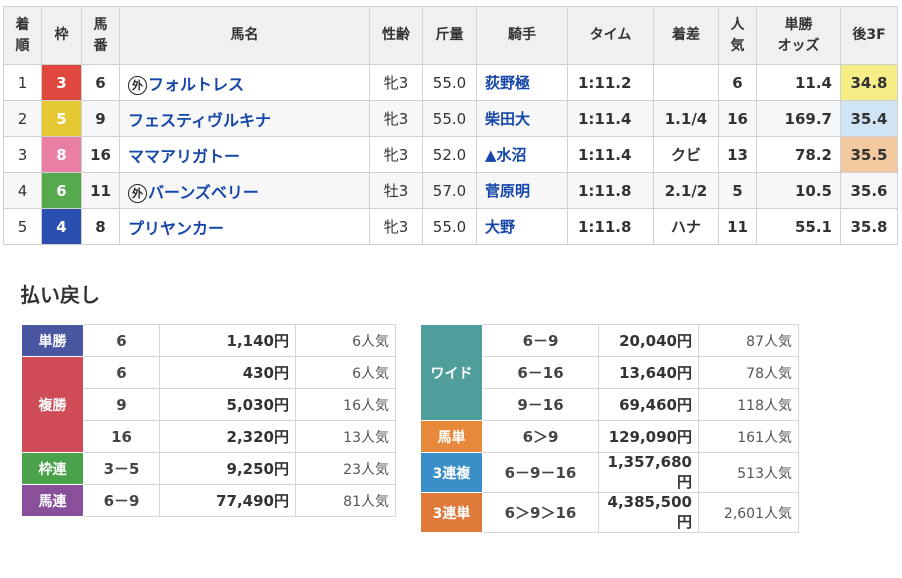 The image size is (902, 578). Describe the element at coordinates (121, 500) in the screenshot. I see `payout-combination: 6－9` at that location.